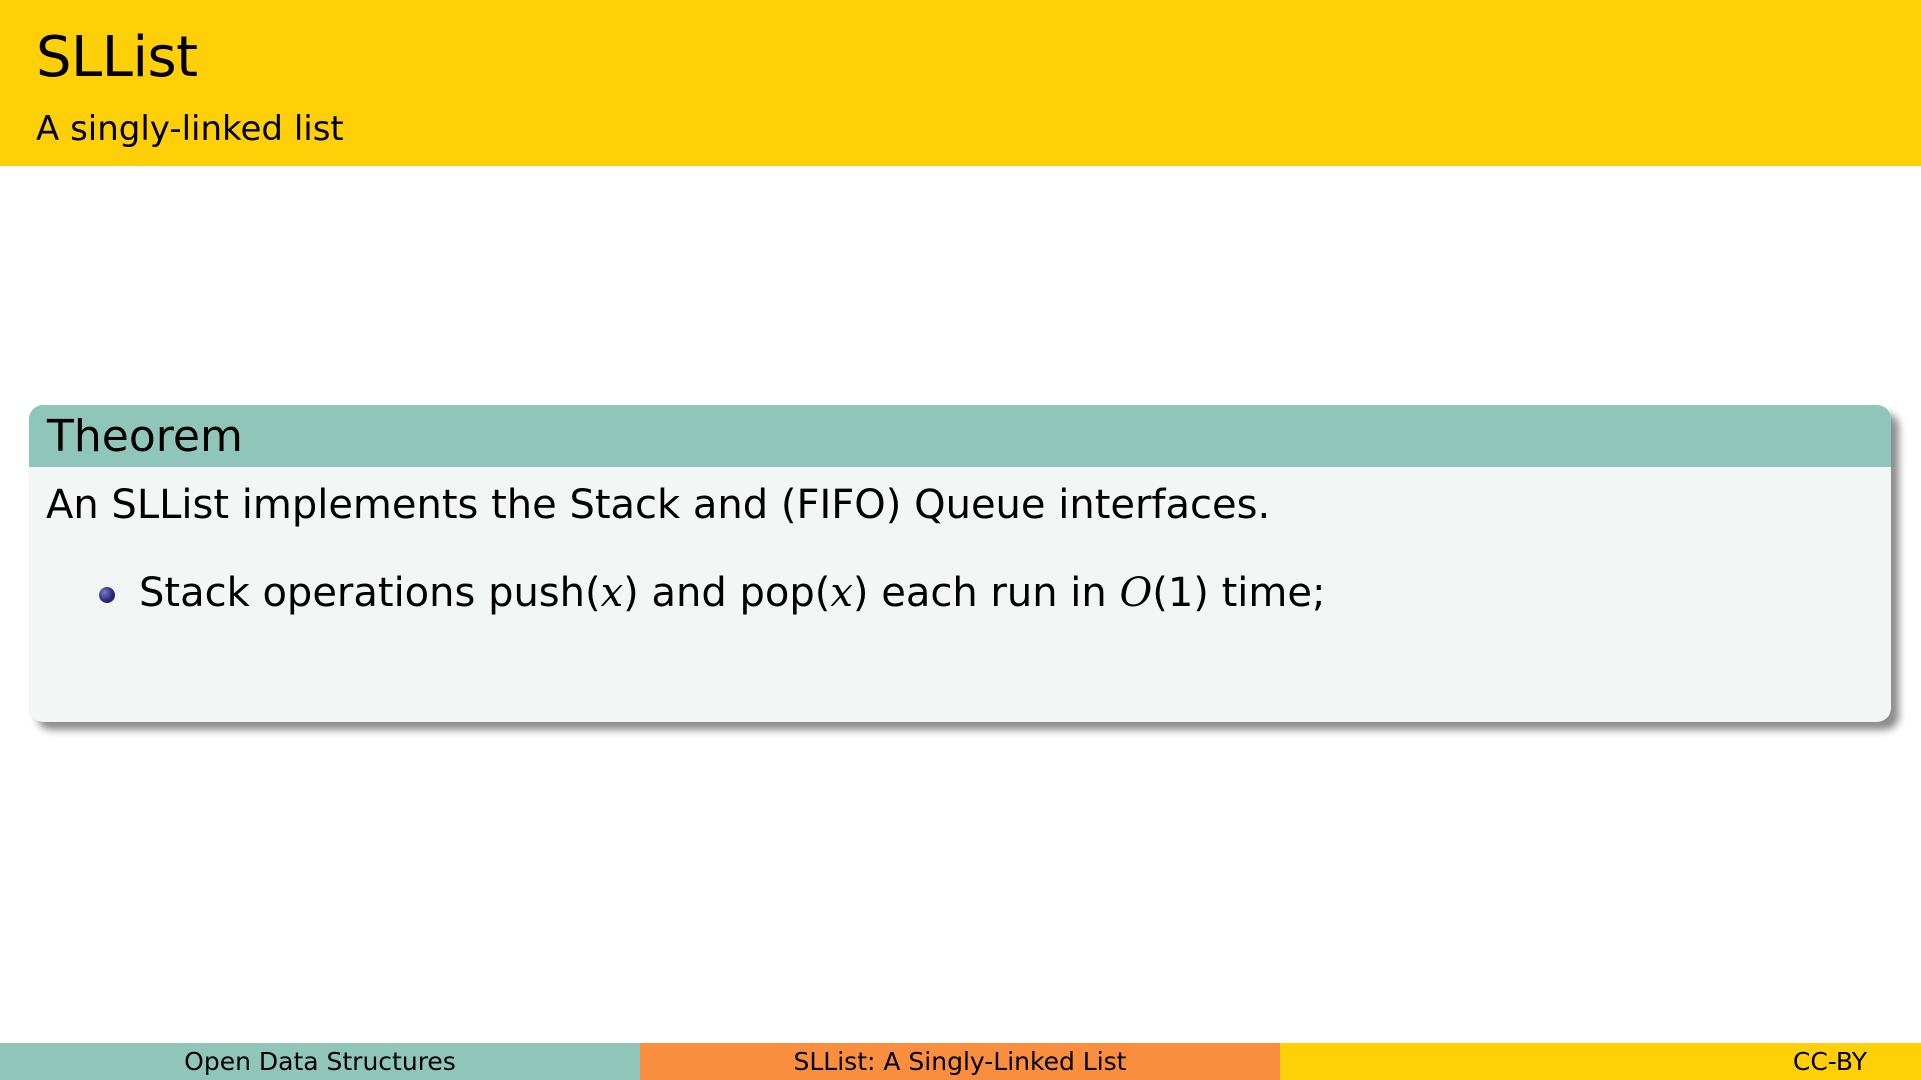 The width and height of the screenshot is (1921, 1080). I want to click on slide-title: SLList, so click(117, 57).